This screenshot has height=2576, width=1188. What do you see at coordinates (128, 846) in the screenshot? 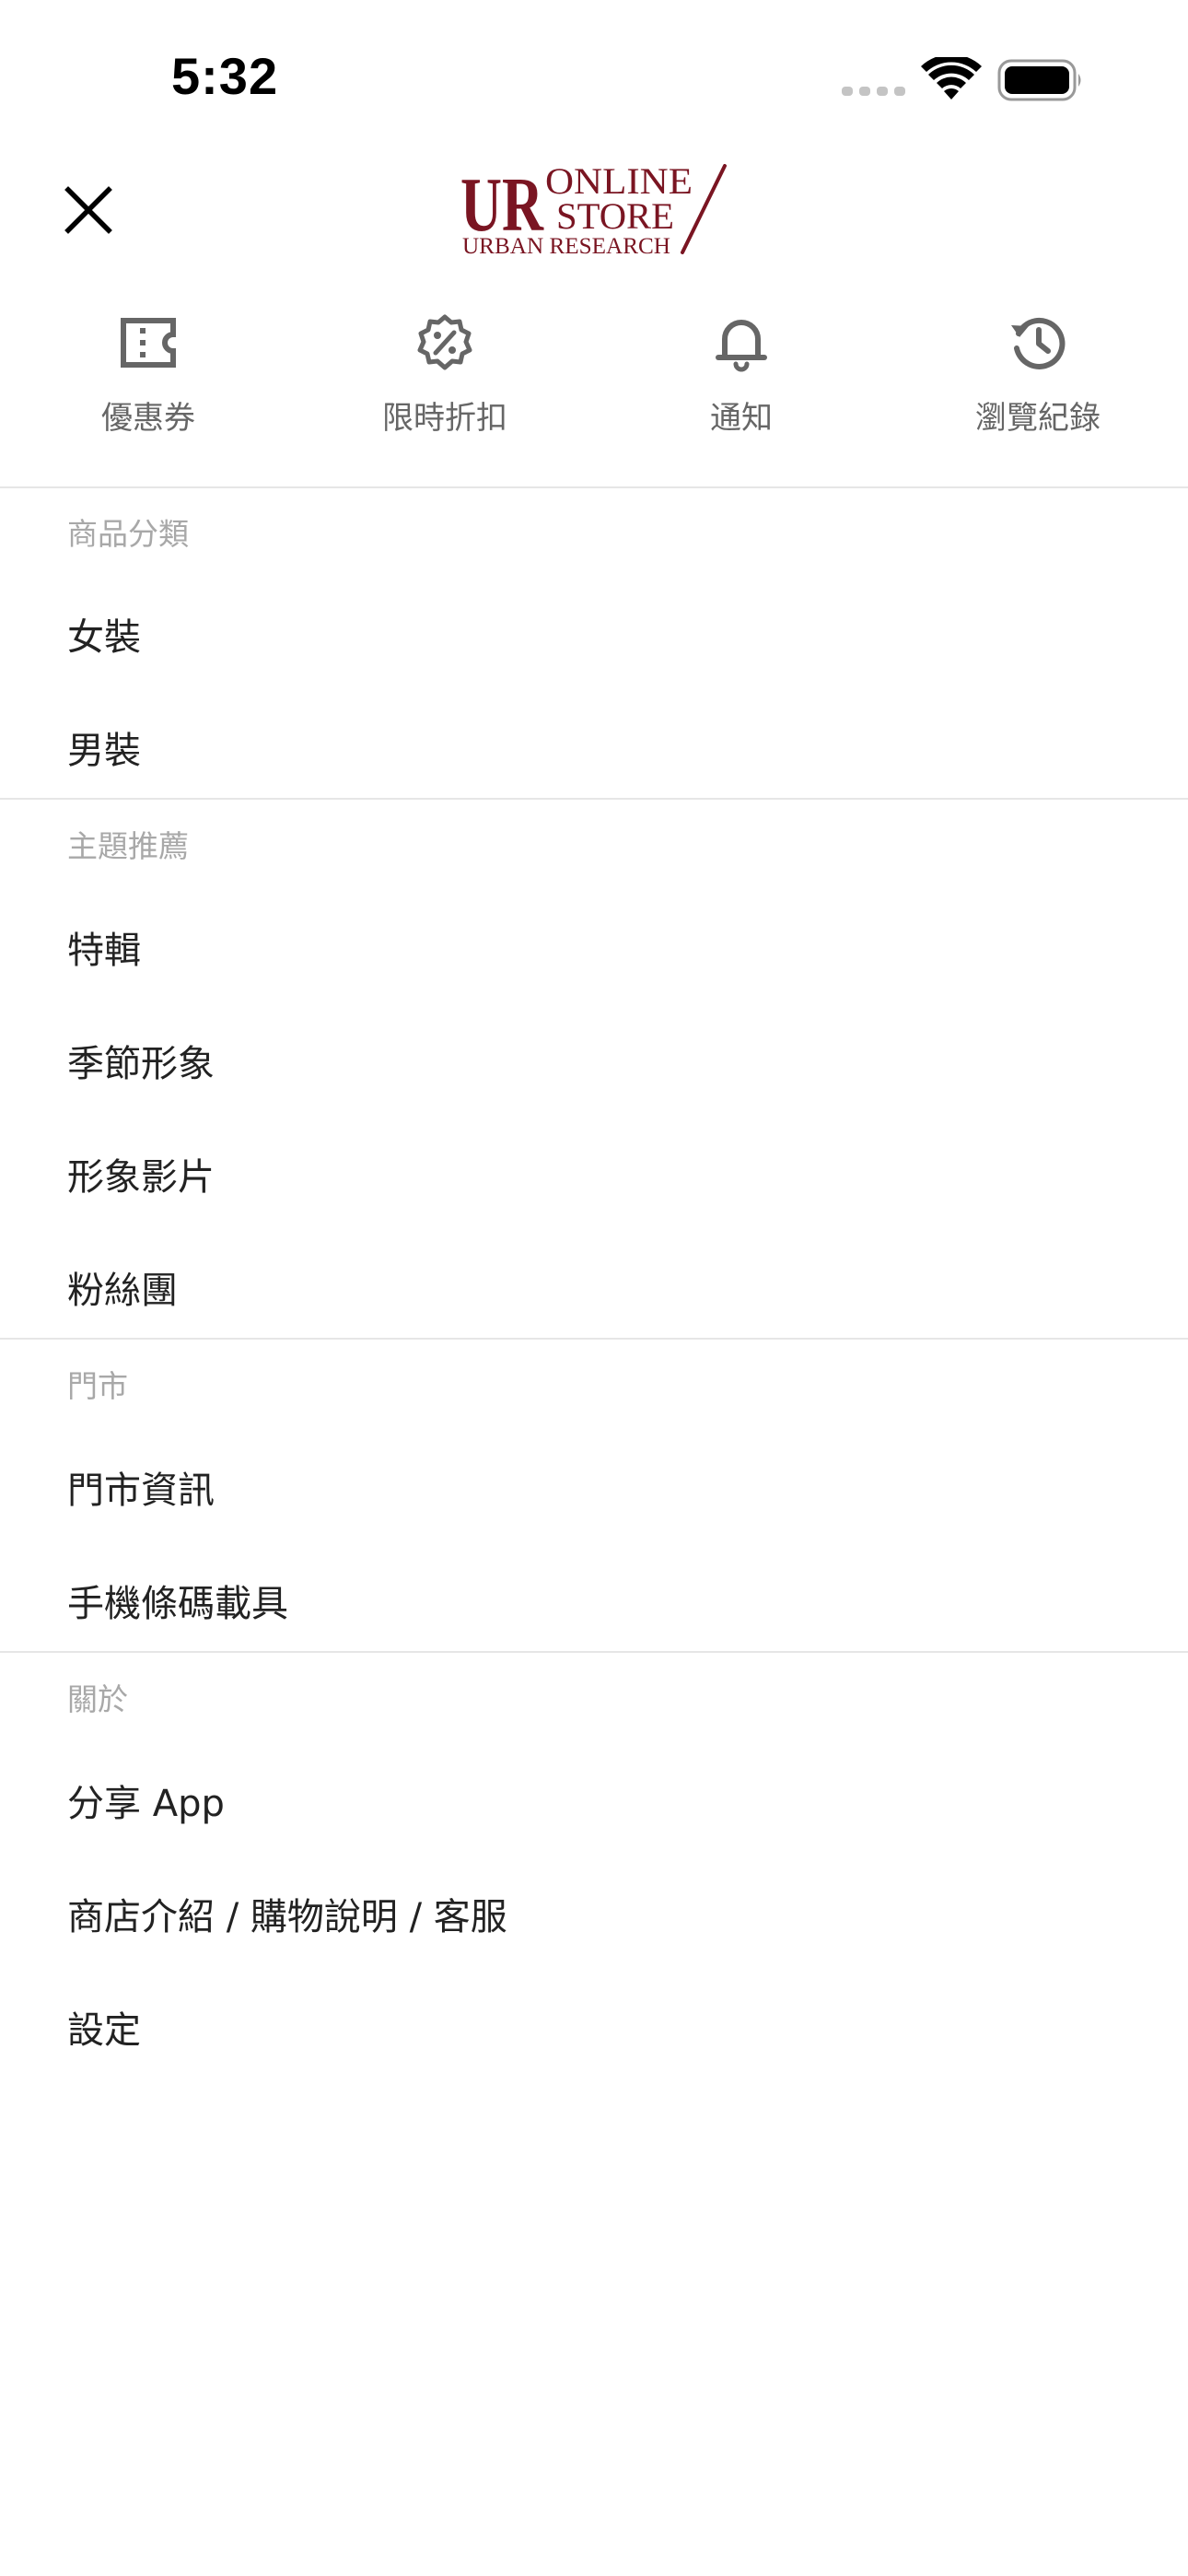
I see `section-header-themes: 主題推薦` at bounding box center [128, 846].